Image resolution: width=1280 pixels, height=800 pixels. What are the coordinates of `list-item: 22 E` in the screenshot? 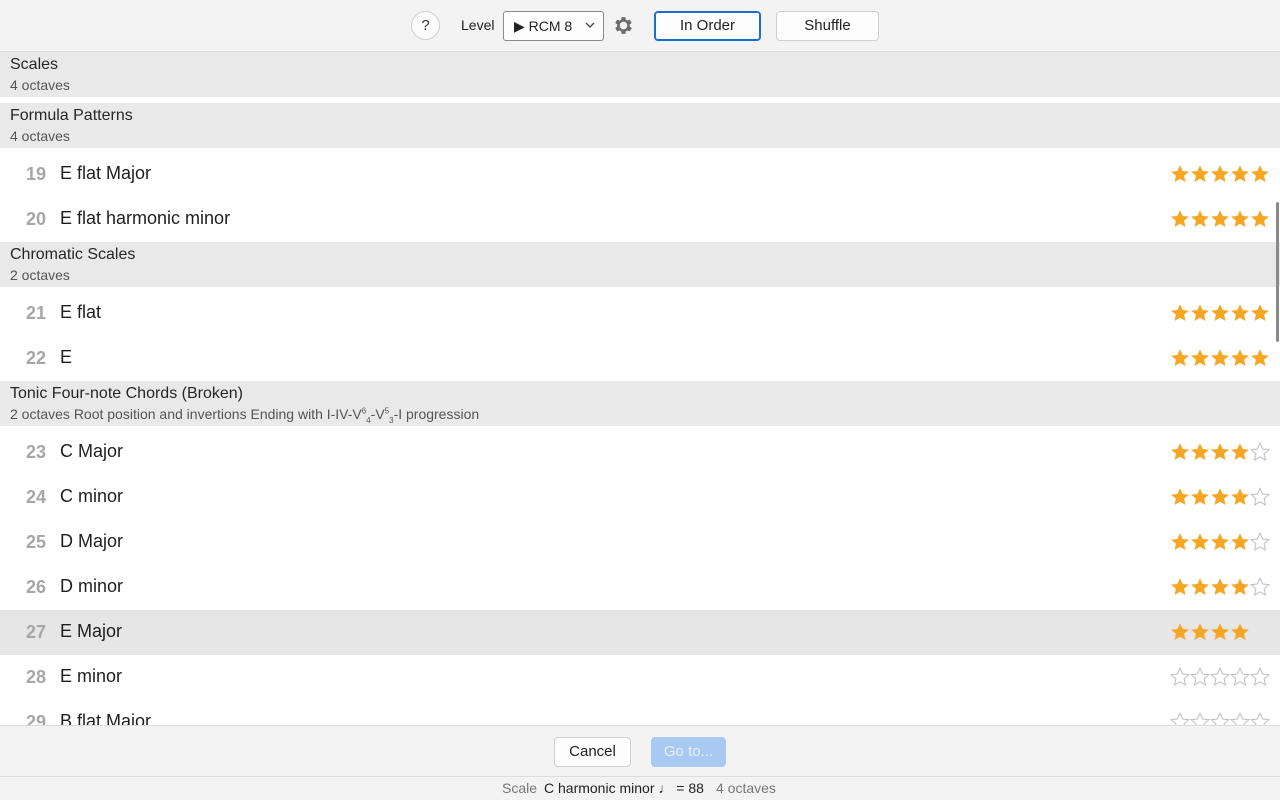 It's located at (640, 358).